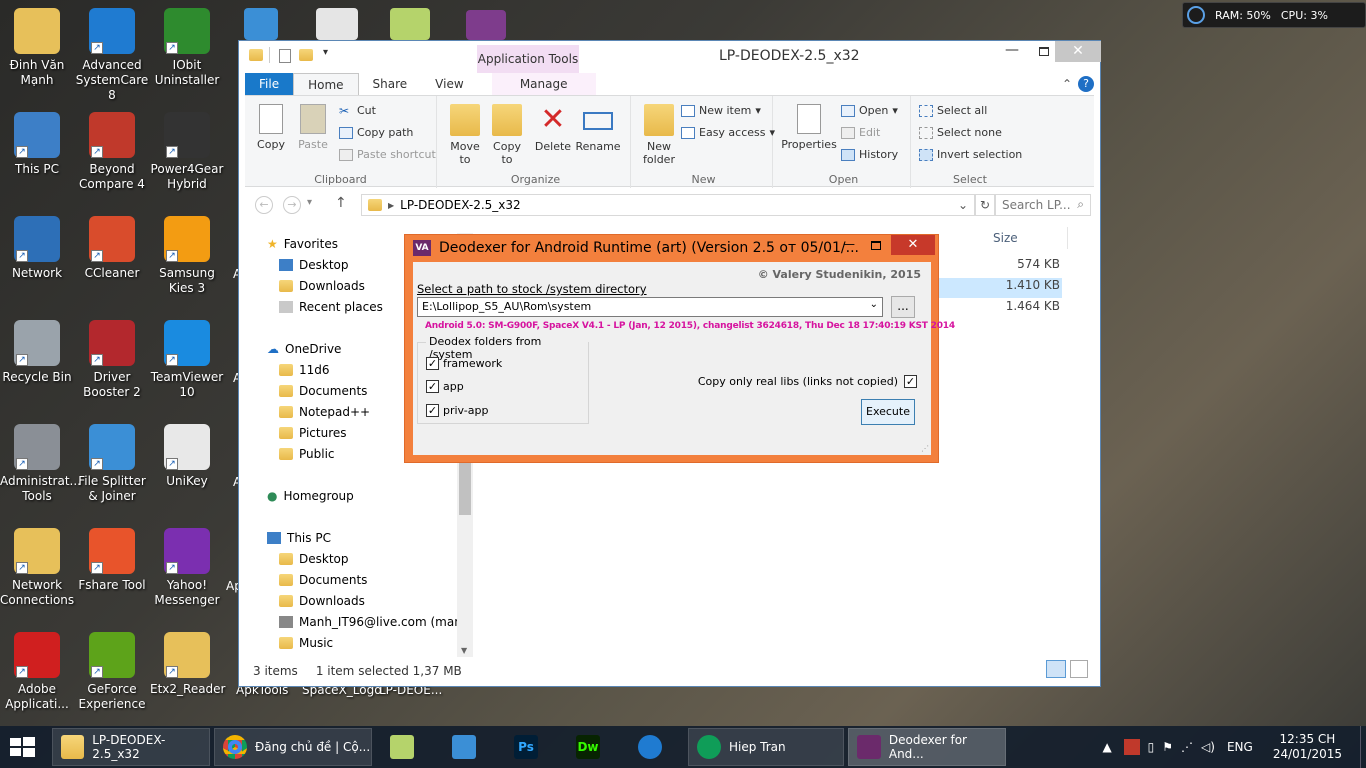  Describe the element at coordinates (187, 253) in the screenshot. I see `desktop-icon: ↗ Samsung Kies 3` at that location.